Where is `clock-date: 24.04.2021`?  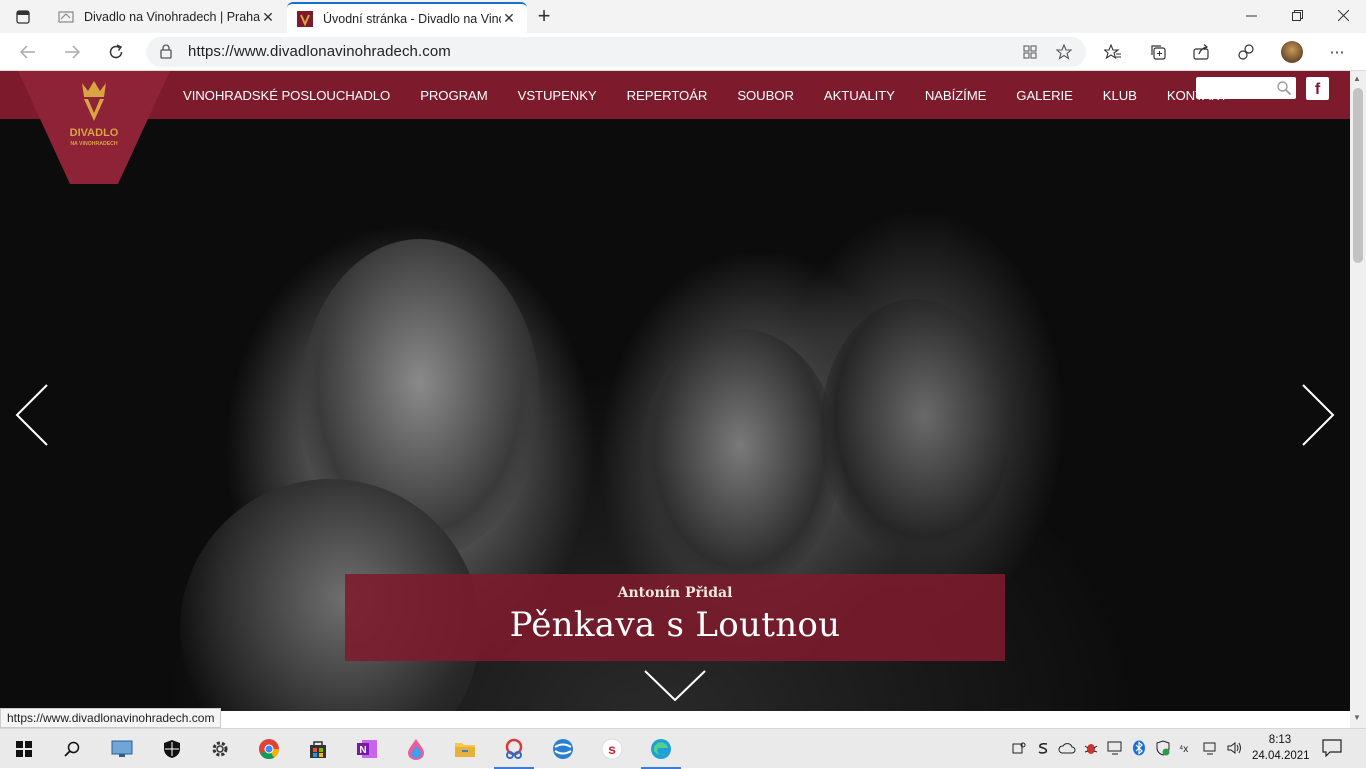 clock-date: 24.04.2021 is located at coordinates (1281, 756).